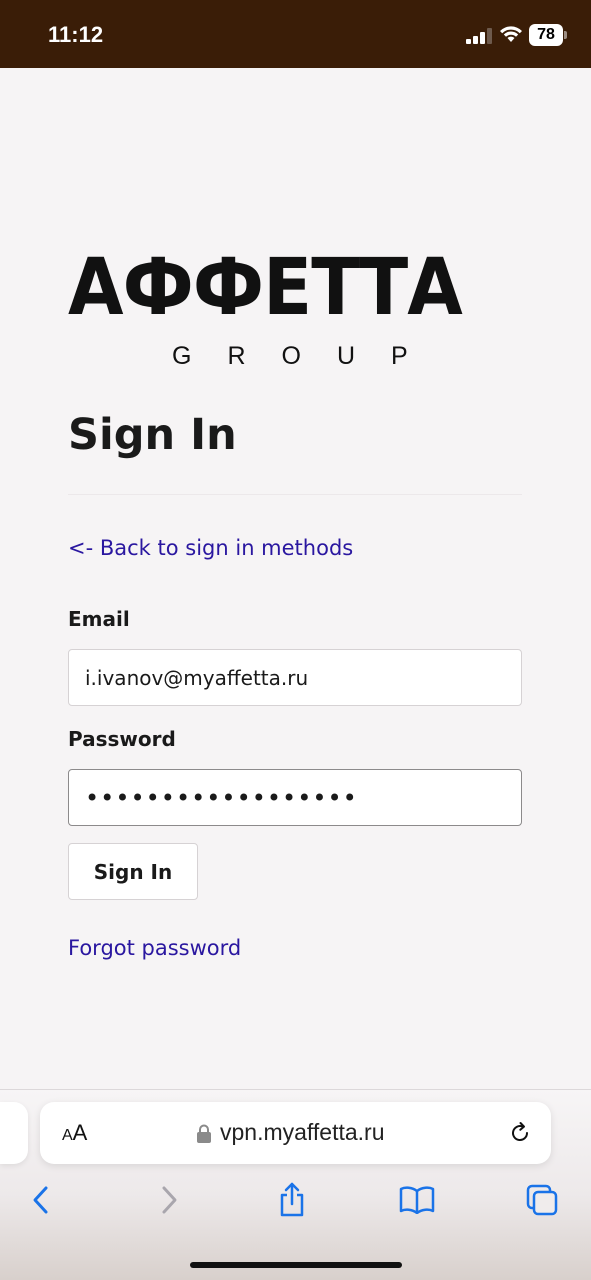  Describe the element at coordinates (542, 1200) in the screenshot. I see `tabs-icon` at that location.